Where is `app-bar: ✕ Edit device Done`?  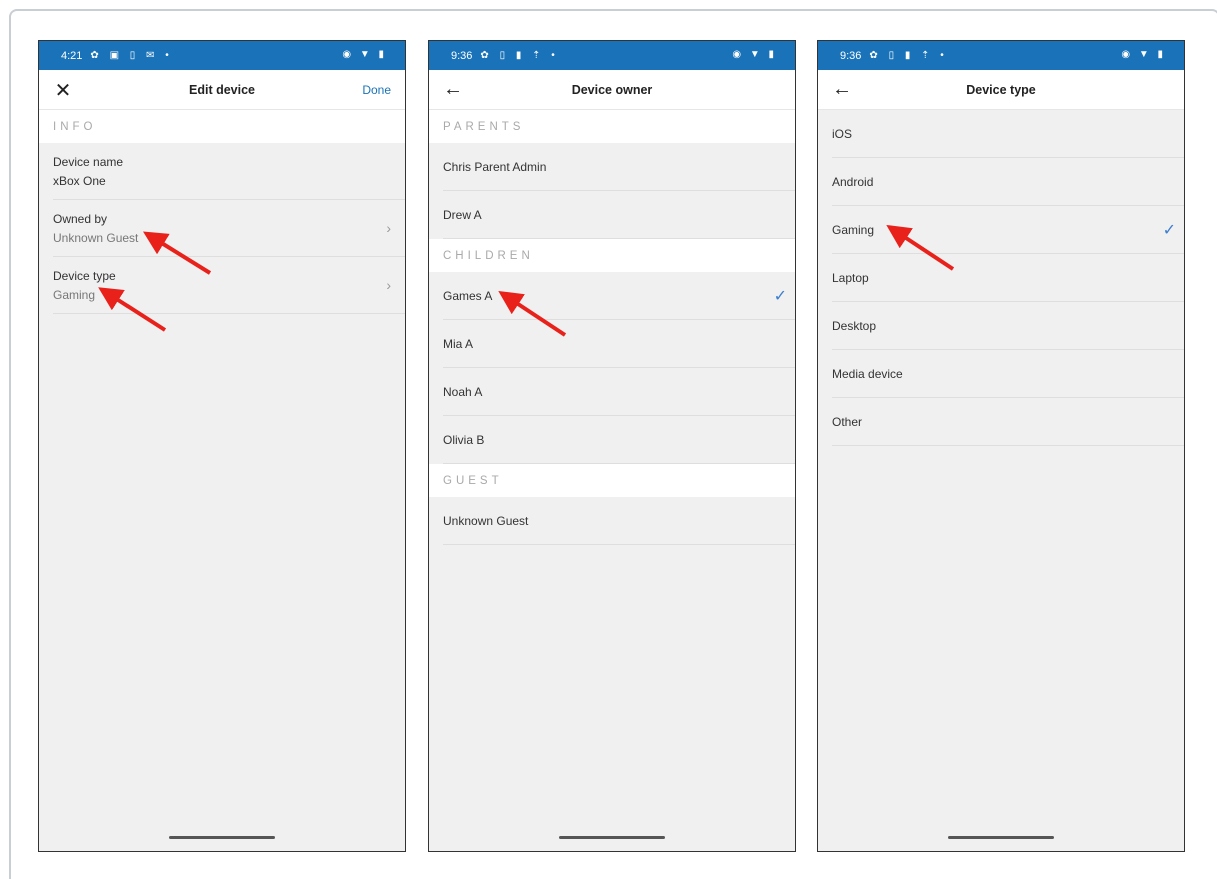
app-bar: ✕ Edit device Done is located at coordinates (222, 90).